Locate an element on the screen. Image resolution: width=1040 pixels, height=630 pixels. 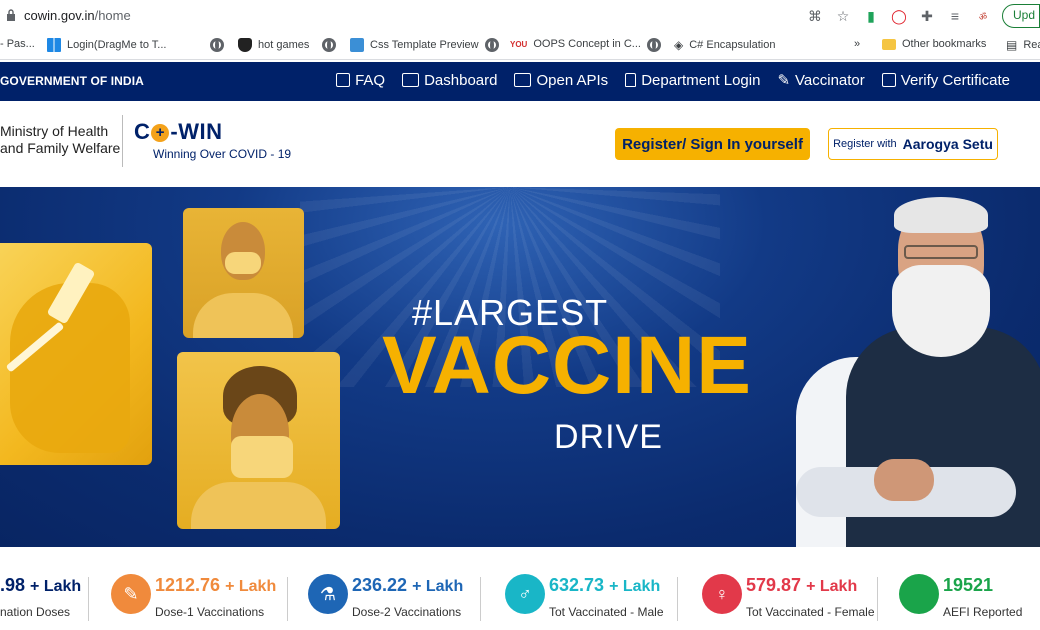
reading-list-button: ▤ Rea is located at coordinates (1023, 45).